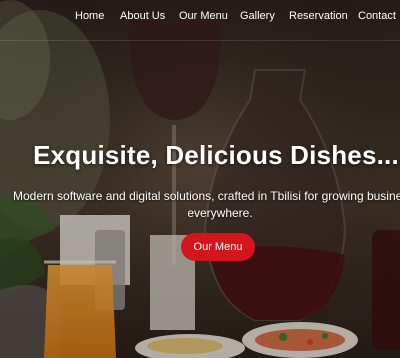 Image resolution: width=400 pixels, height=358 pixels. Describe the element at coordinates (220, 213) in the screenshot. I see `hero-subtitle-line-2: everywhere.` at that location.